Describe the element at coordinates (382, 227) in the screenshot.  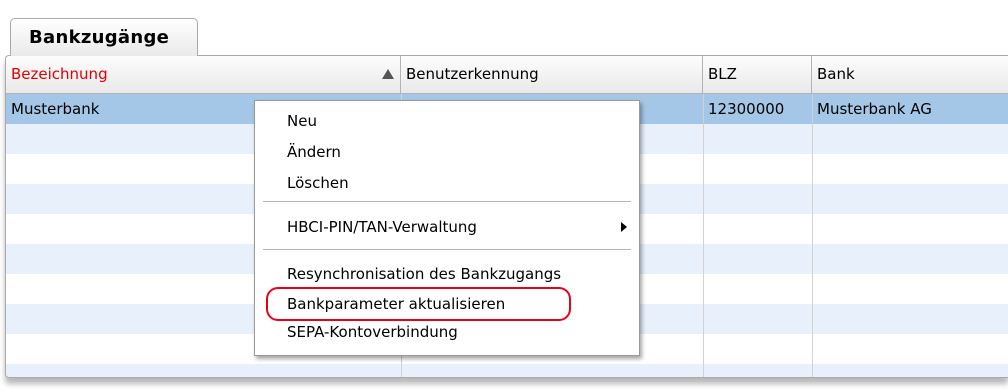
I see `menu-item-hbci-pin-tan: HBCI-PIN/TAN-Verwaltung` at that location.